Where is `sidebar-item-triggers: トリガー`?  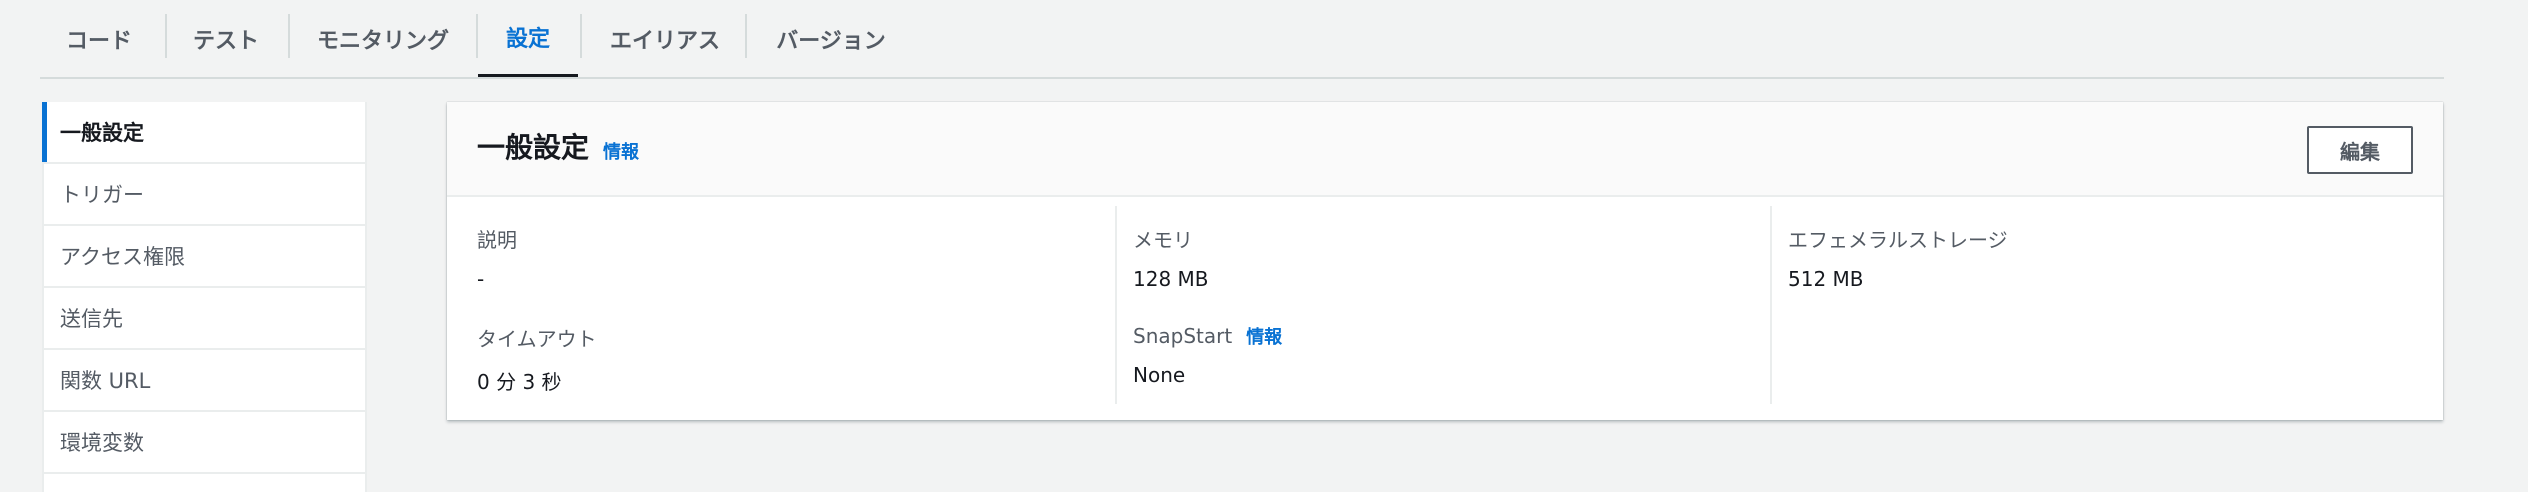 sidebar-item-triggers: トリガー is located at coordinates (204, 195).